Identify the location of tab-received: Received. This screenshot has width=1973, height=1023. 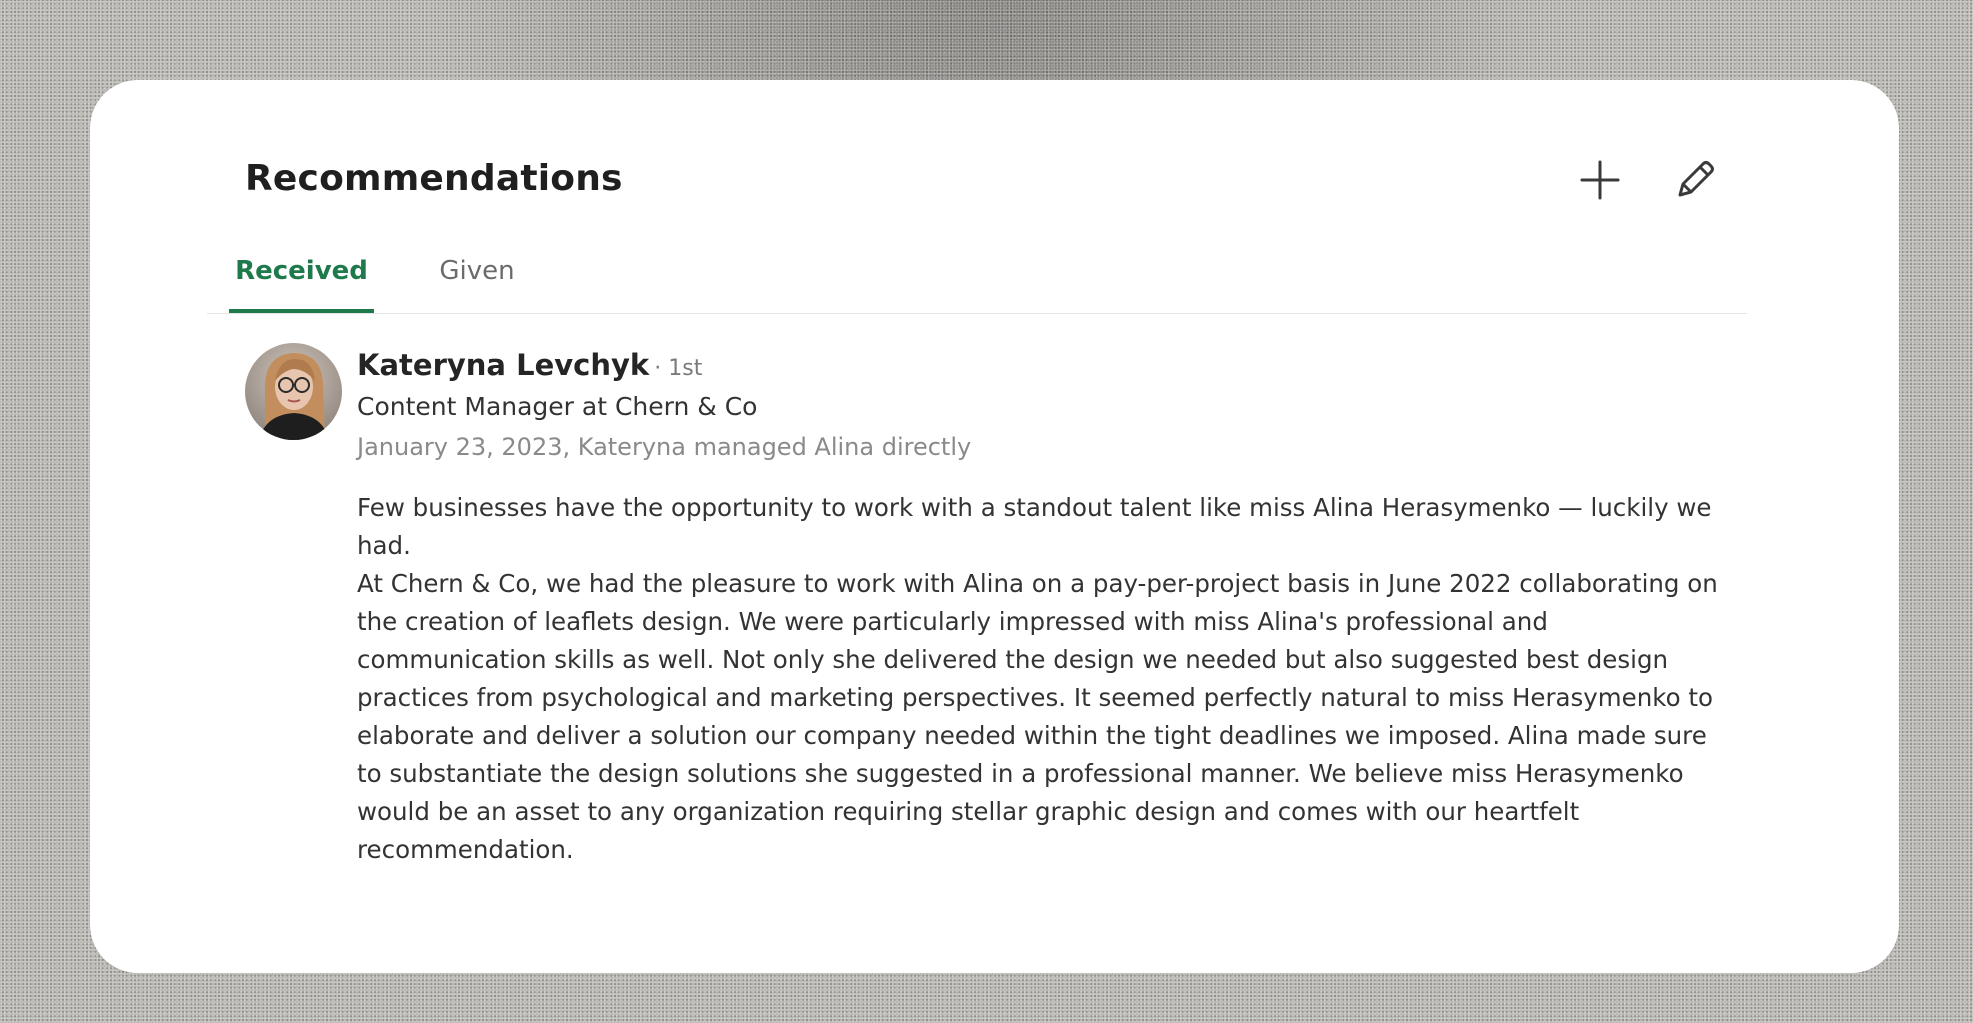
(301, 276).